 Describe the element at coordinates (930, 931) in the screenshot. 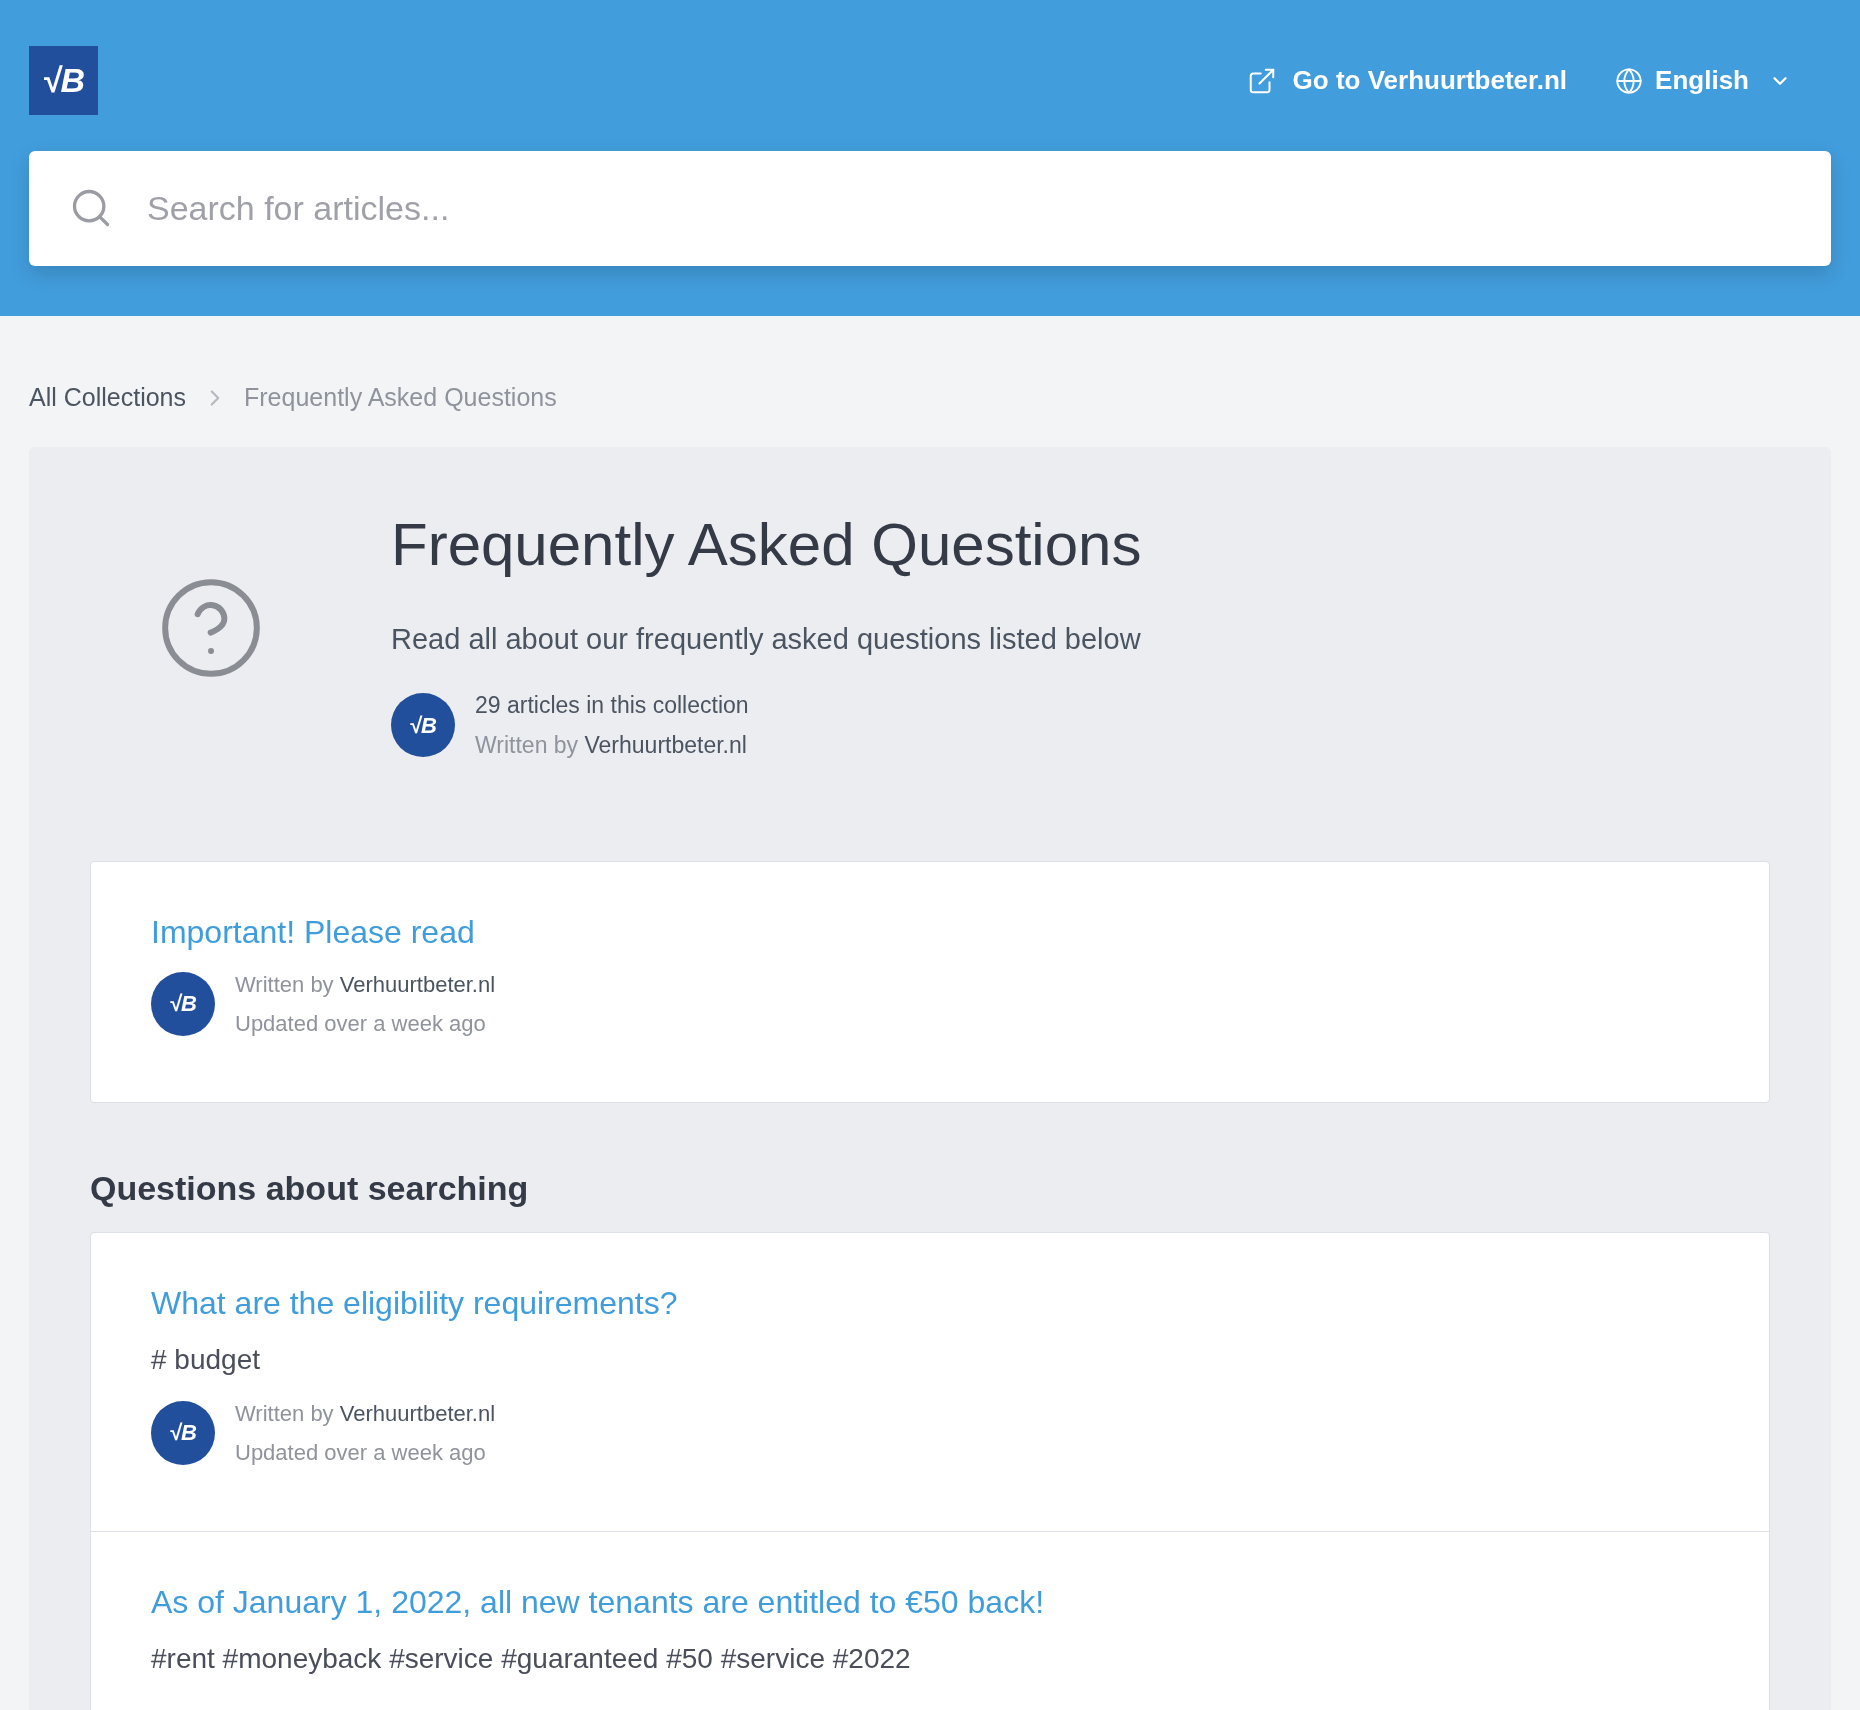

I see `article-link: Important! Please read` at that location.